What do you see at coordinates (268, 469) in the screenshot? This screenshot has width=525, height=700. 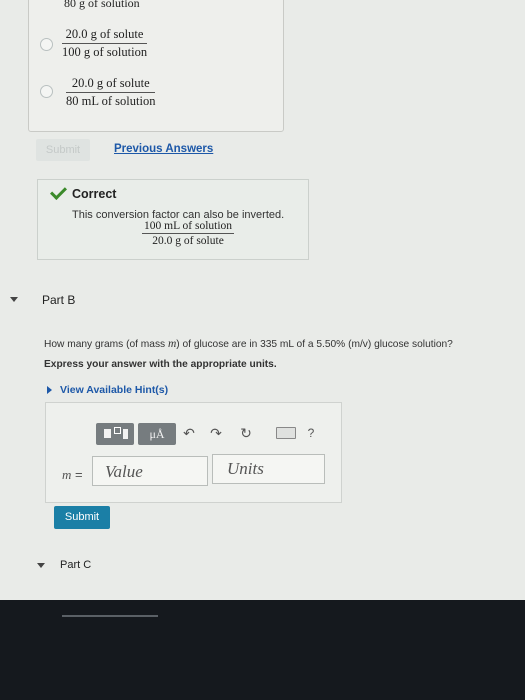 I see `units-input: Units` at bounding box center [268, 469].